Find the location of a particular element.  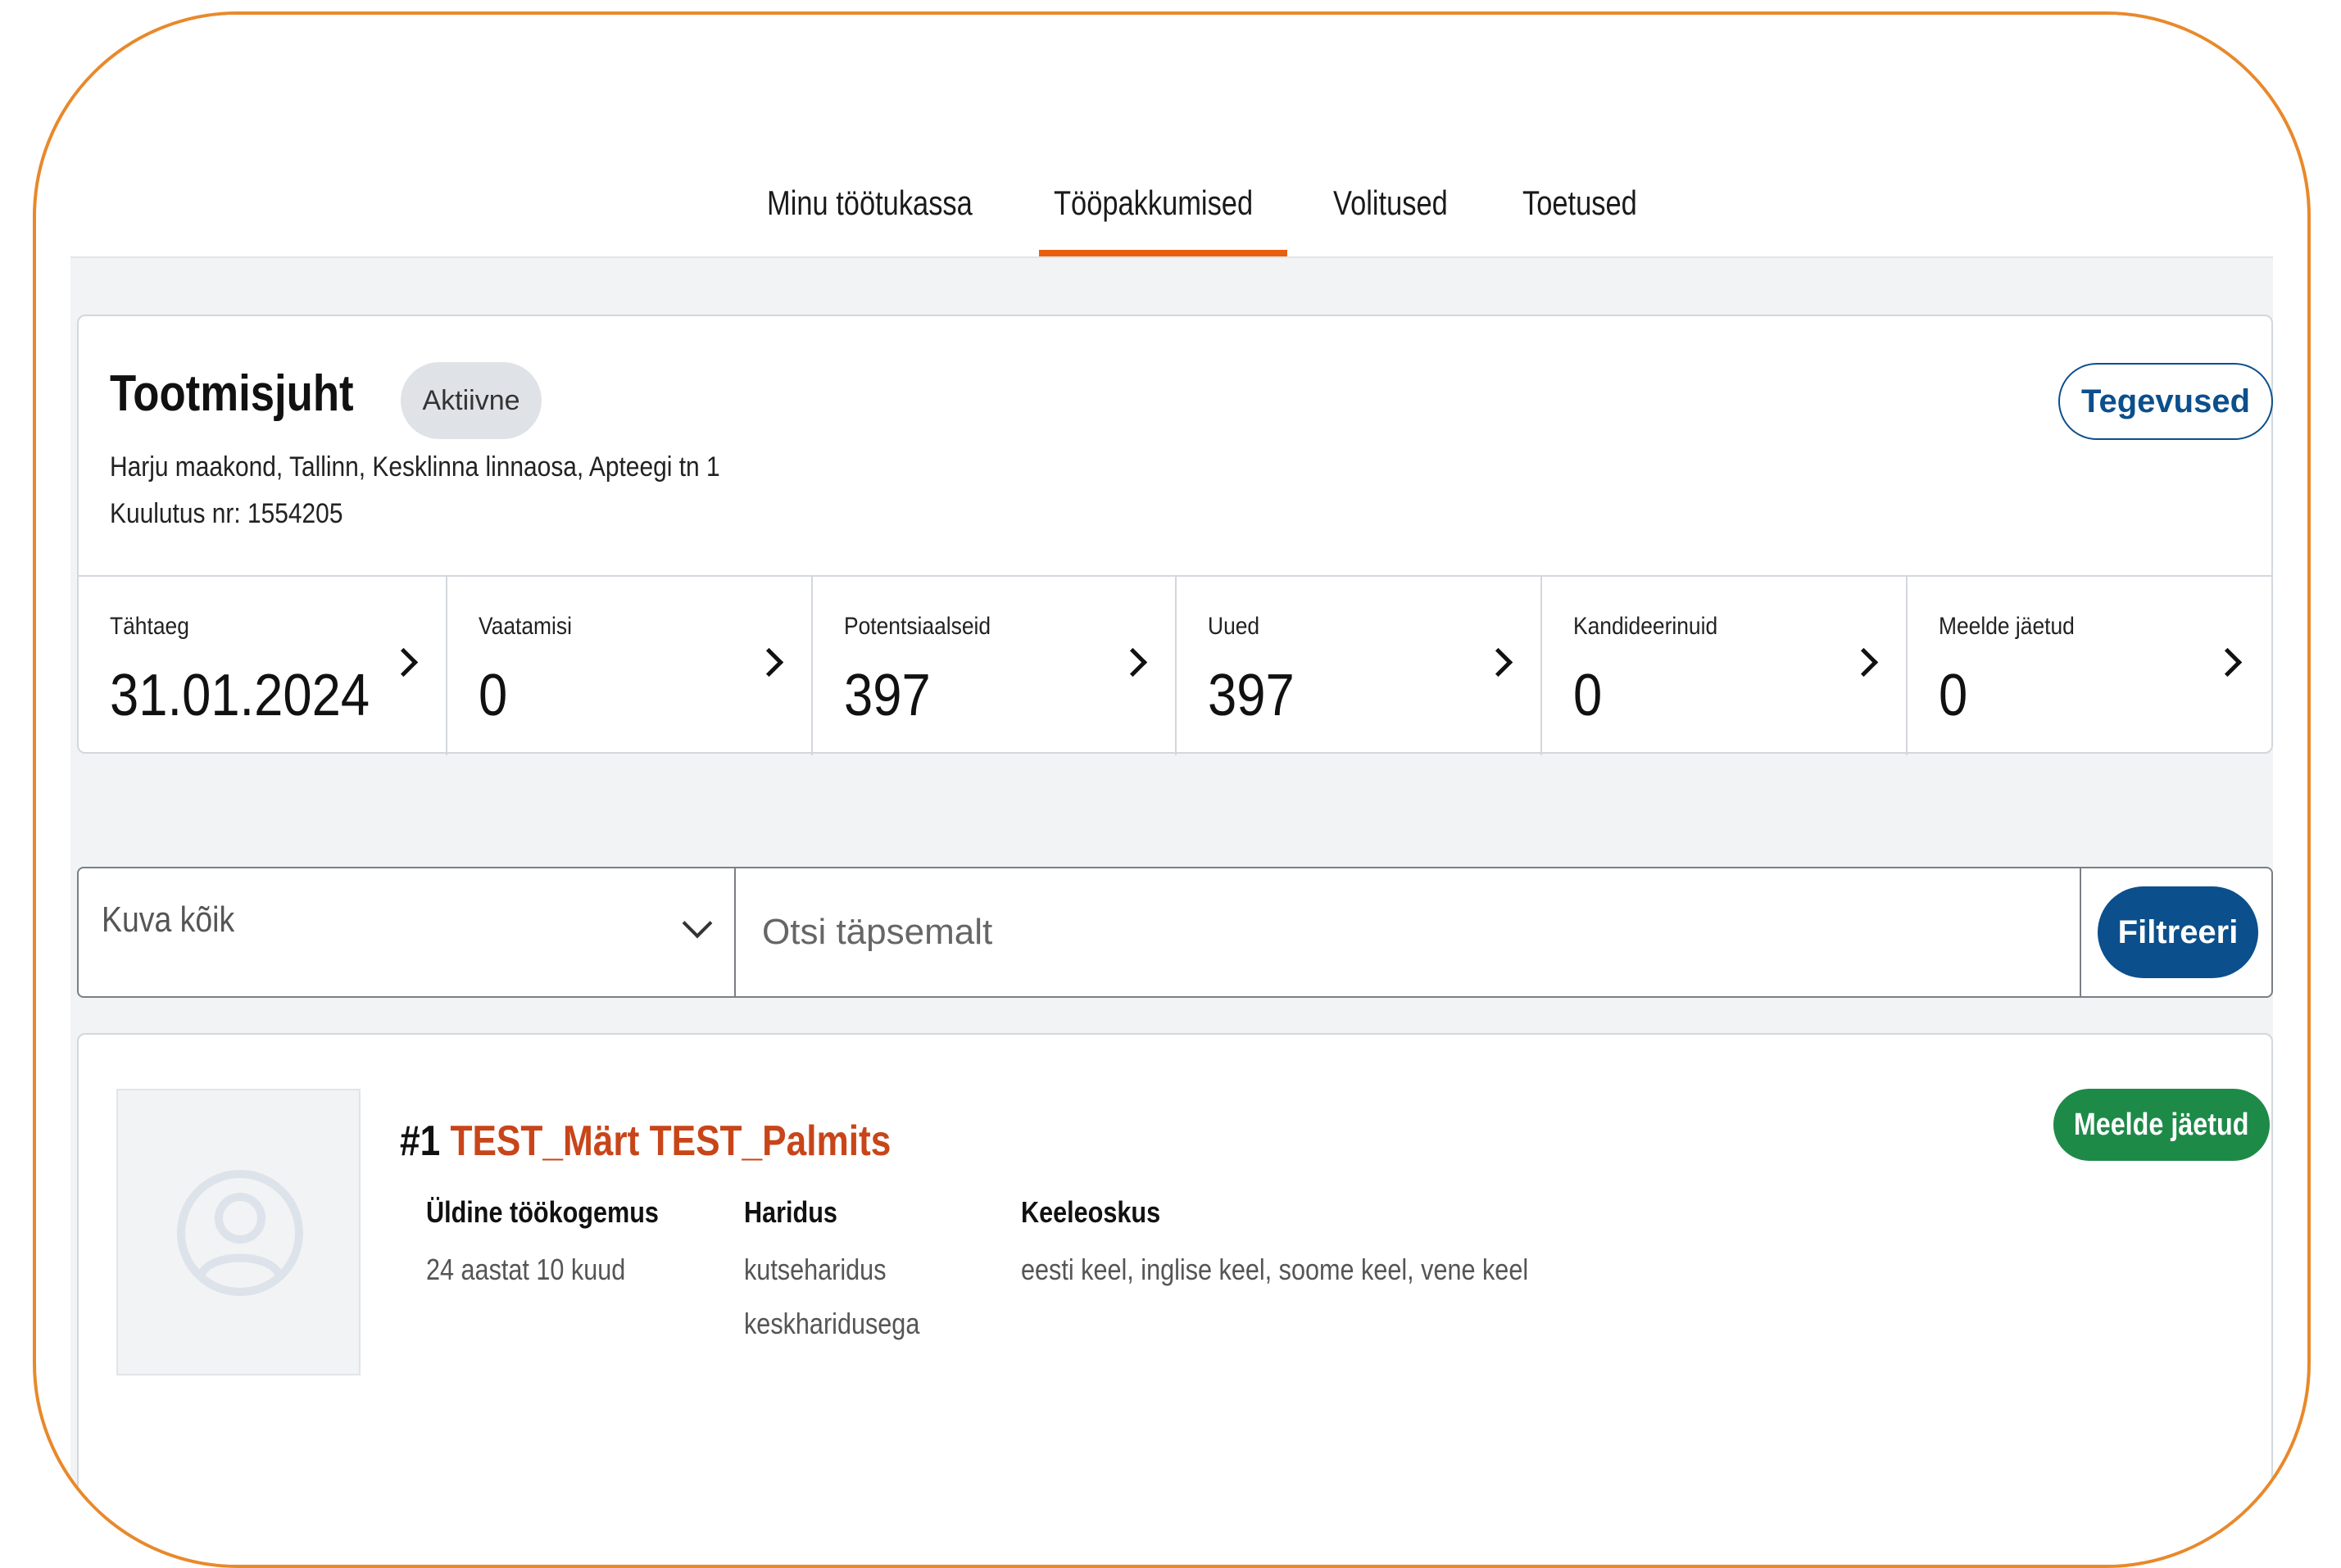

stat-label: Vaatamisi is located at coordinates (525, 626).